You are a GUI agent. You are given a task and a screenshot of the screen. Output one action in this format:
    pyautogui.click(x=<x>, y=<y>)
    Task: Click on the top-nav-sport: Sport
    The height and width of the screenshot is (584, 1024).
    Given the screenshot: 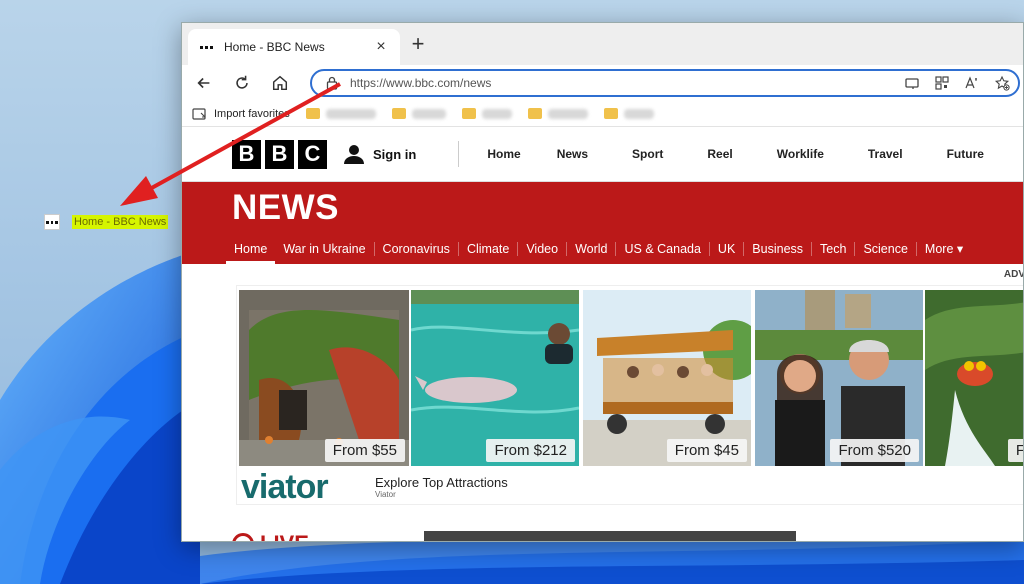 What is the action you would take?
    pyautogui.click(x=647, y=154)
    